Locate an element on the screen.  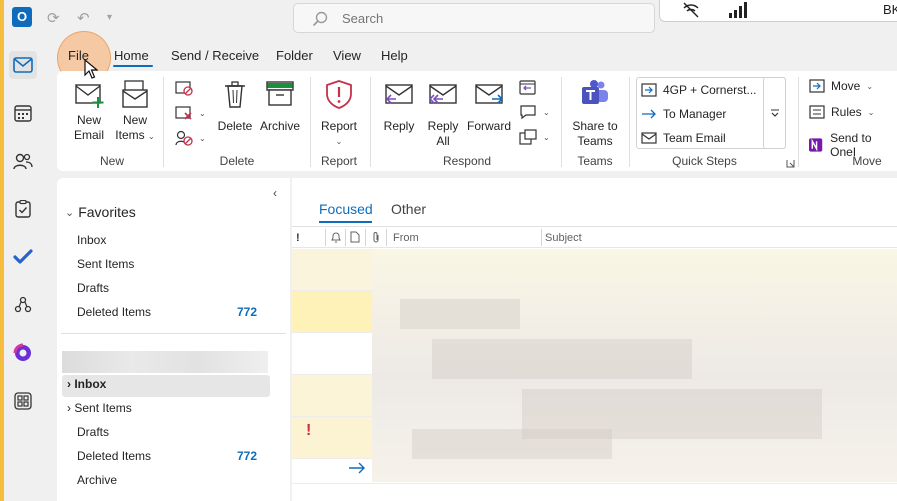
quick-steps-more-button is located at coordinates (774, 113).